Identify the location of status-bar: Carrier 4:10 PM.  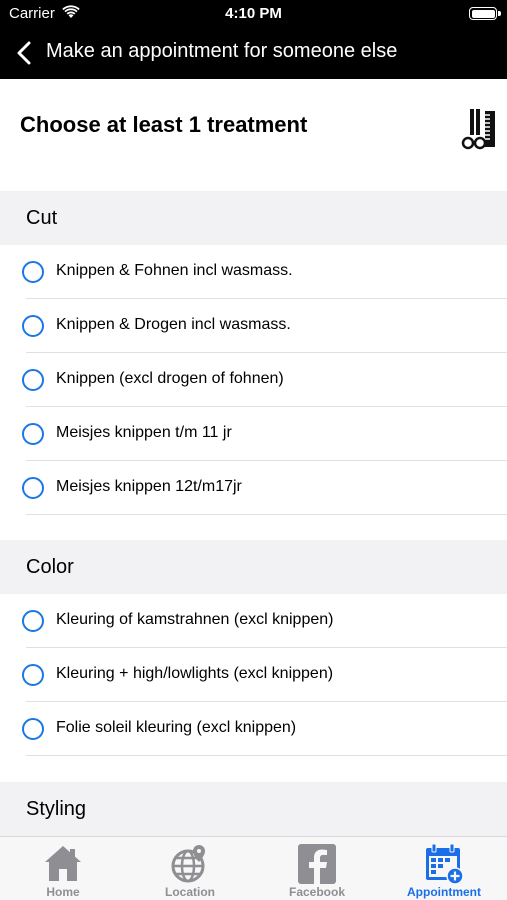
(253, 14).